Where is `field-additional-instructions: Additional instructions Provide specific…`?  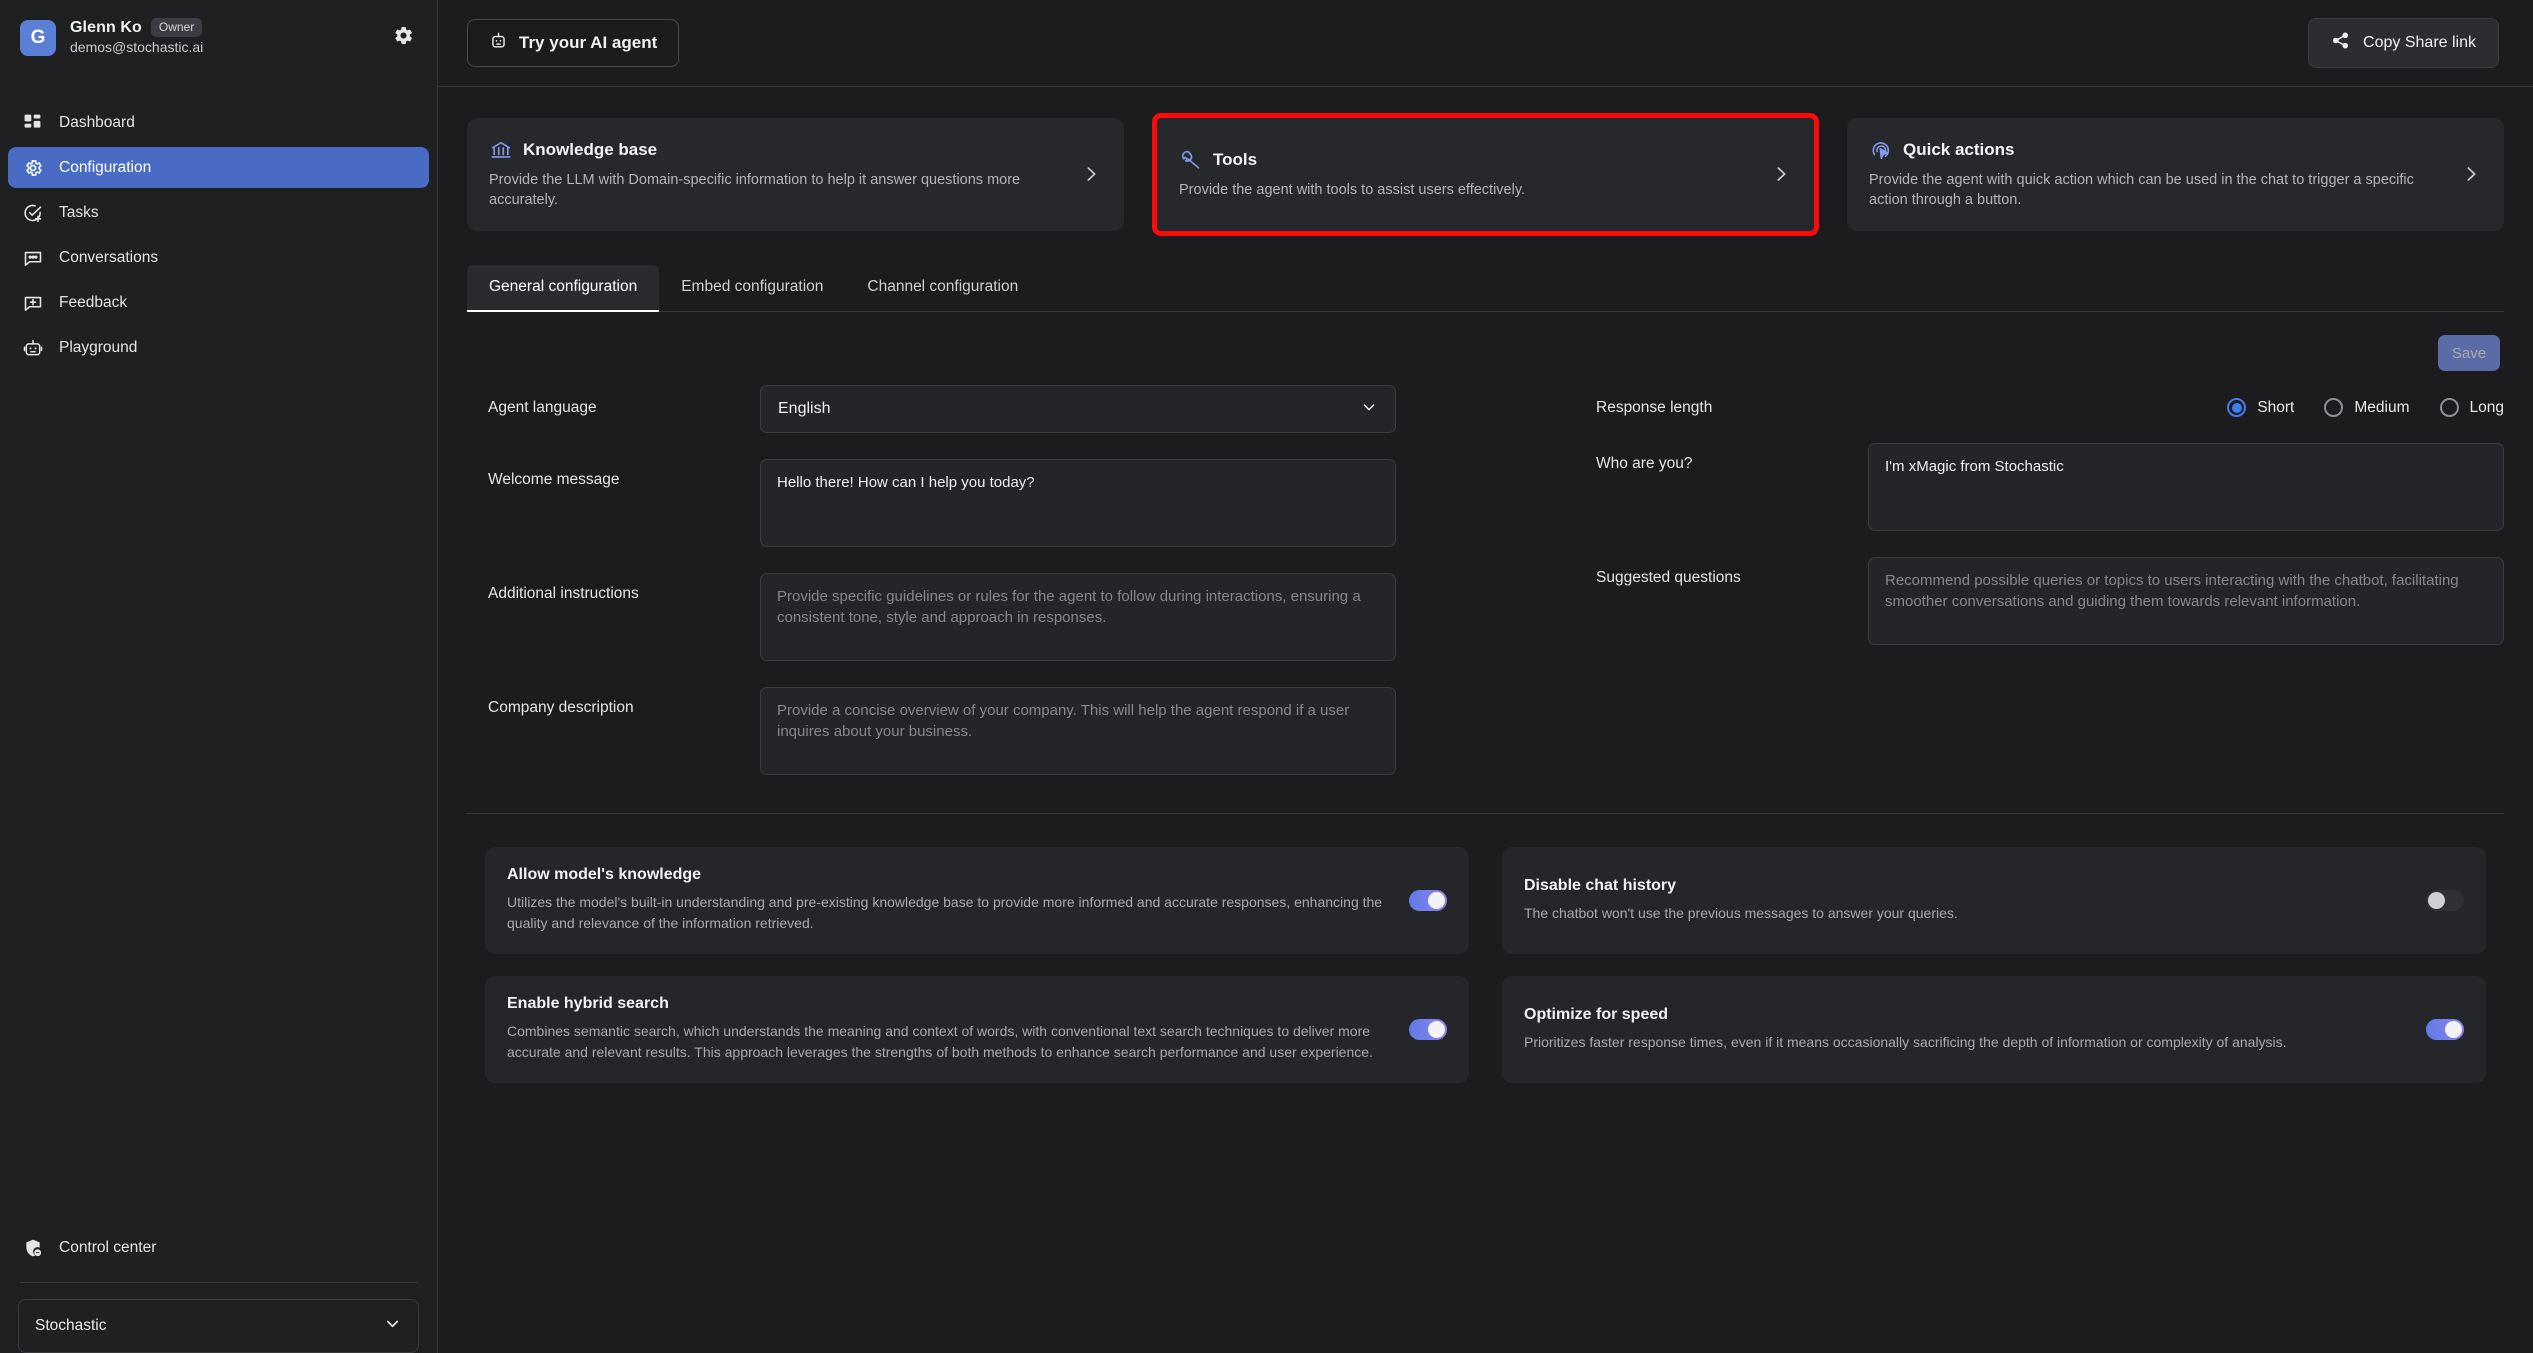
field-additional-instructions: Additional instructions Provide specific… is located at coordinates (942, 617).